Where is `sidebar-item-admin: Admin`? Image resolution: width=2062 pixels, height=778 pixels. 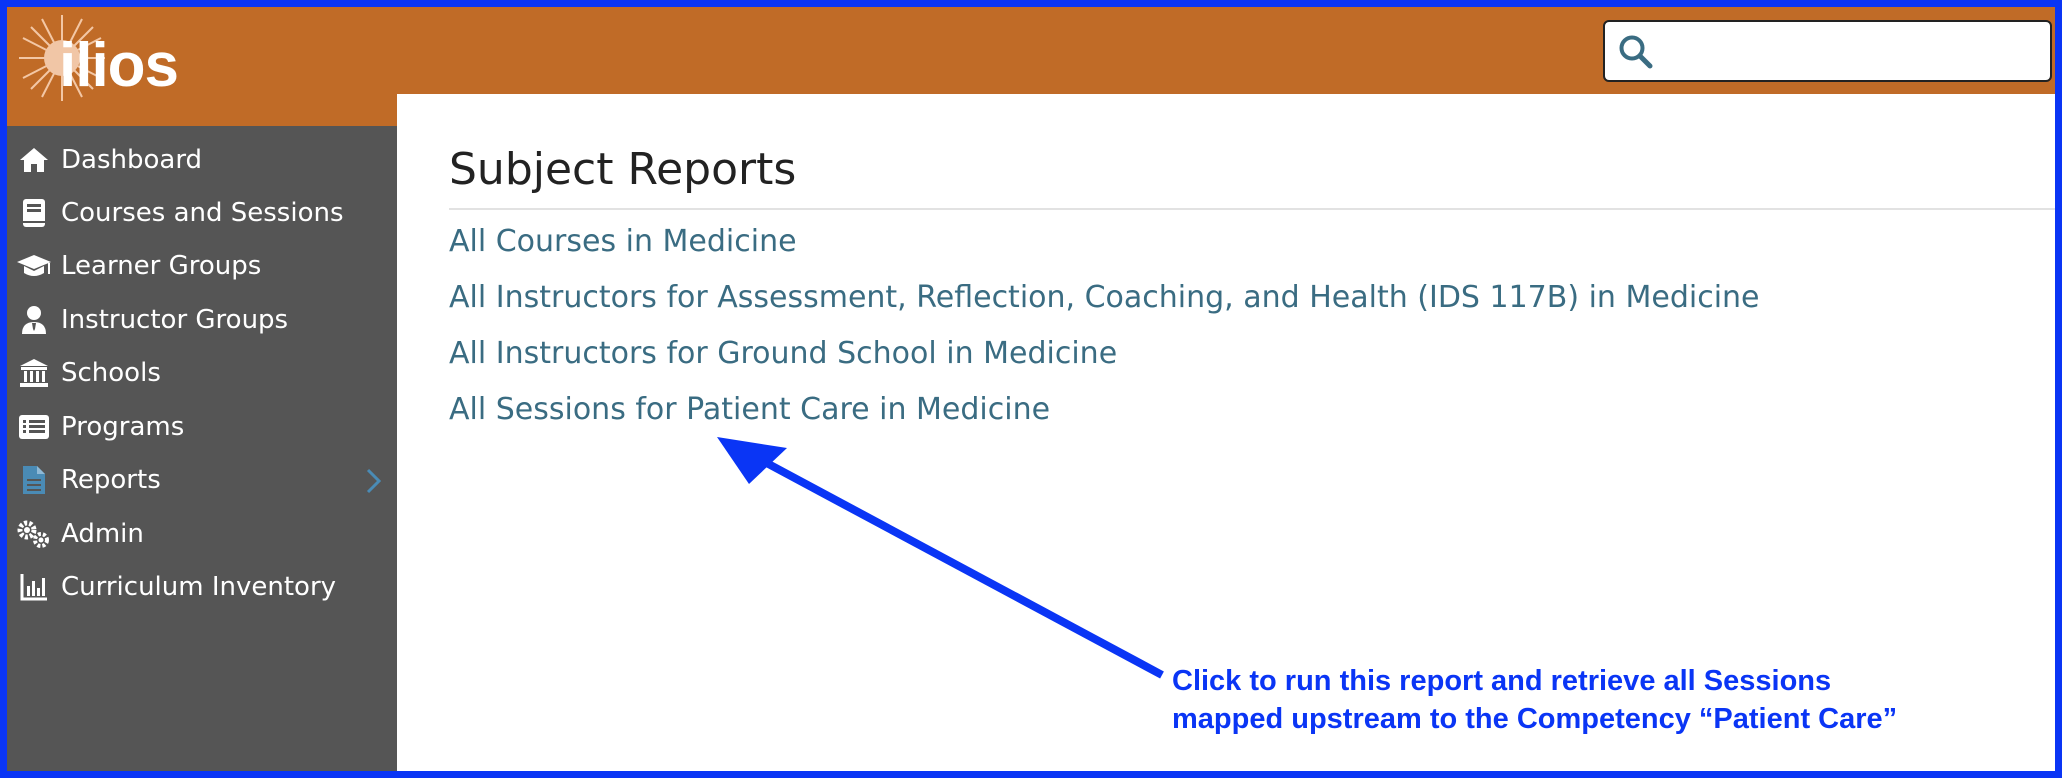 sidebar-item-admin: Admin is located at coordinates (202, 534).